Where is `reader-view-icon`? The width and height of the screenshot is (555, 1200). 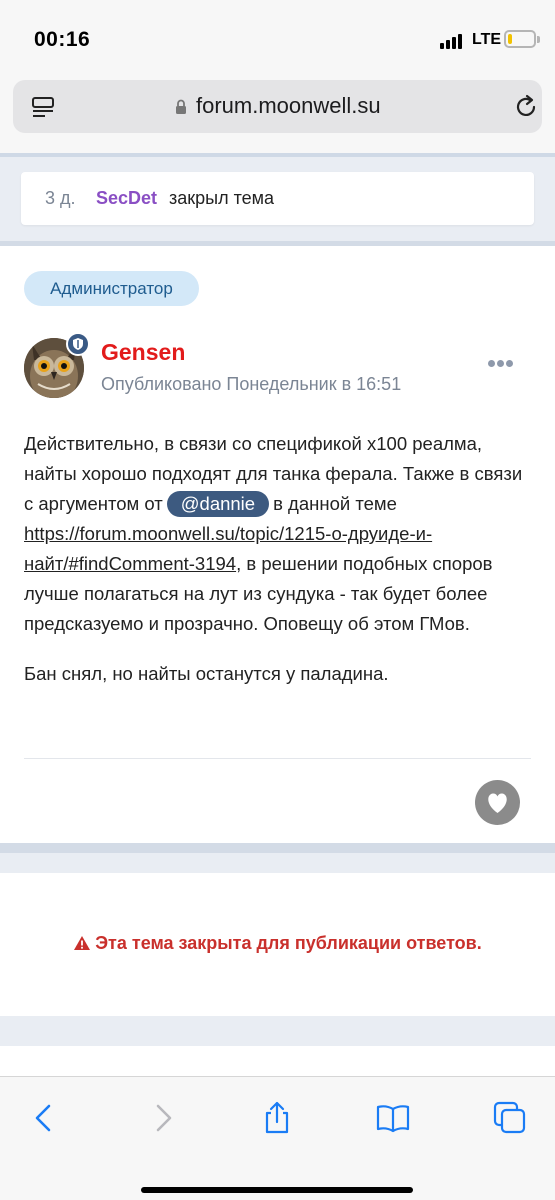 reader-view-icon is located at coordinates (43, 107).